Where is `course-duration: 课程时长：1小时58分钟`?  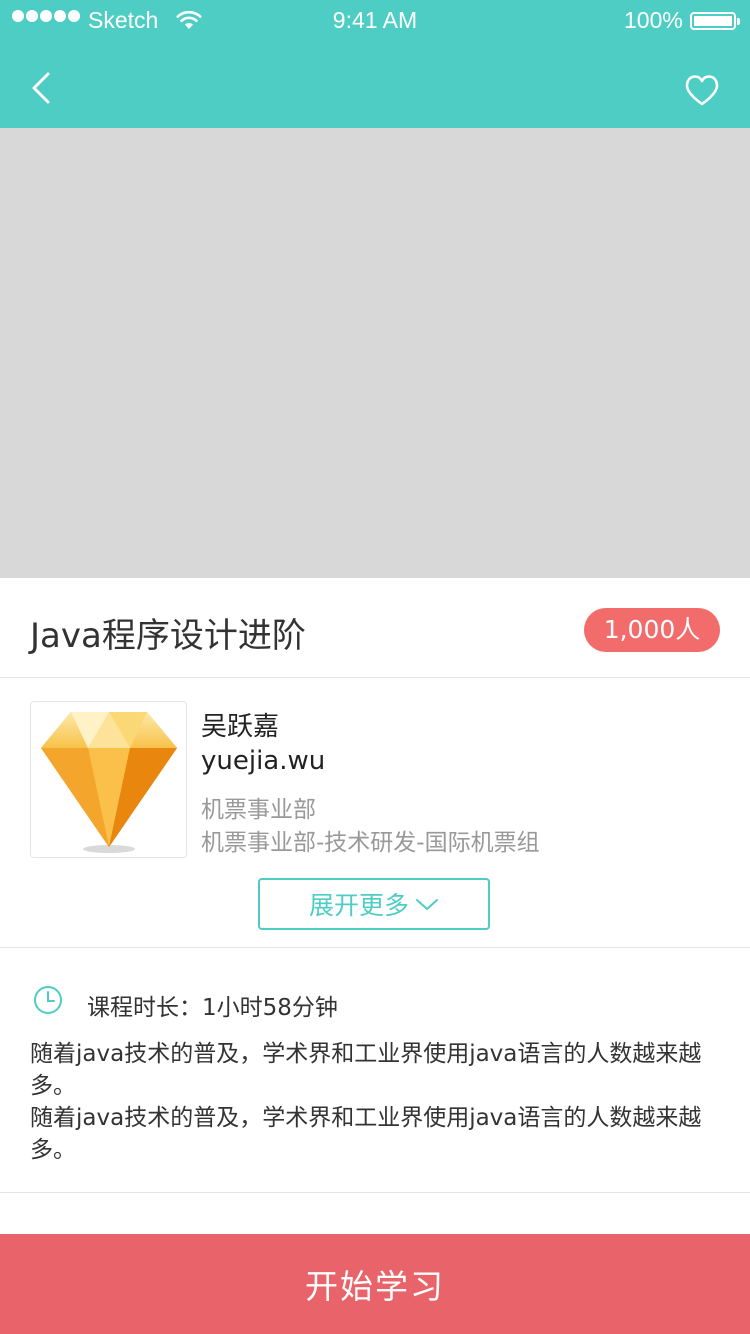
course-duration: 课程时长：1小时58分钟 is located at coordinates (212, 1005).